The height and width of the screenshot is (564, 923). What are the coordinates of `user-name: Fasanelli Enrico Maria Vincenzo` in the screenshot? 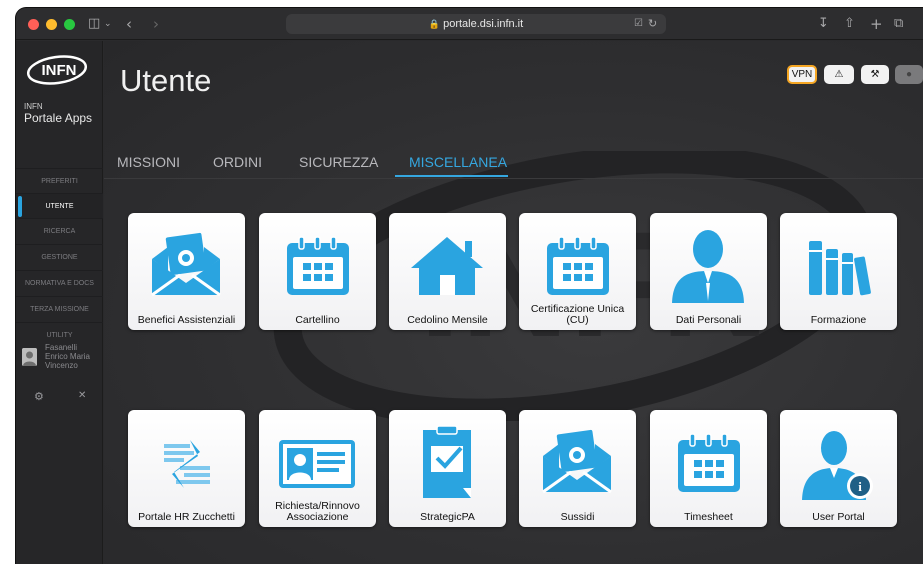 It's located at (72, 356).